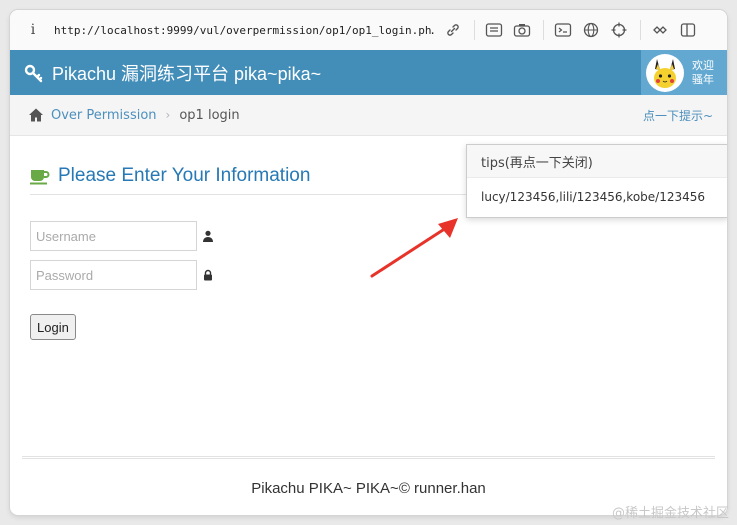  Describe the element at coordinates (494, 30) in the screenshot. I see `reader-icon` at that location.